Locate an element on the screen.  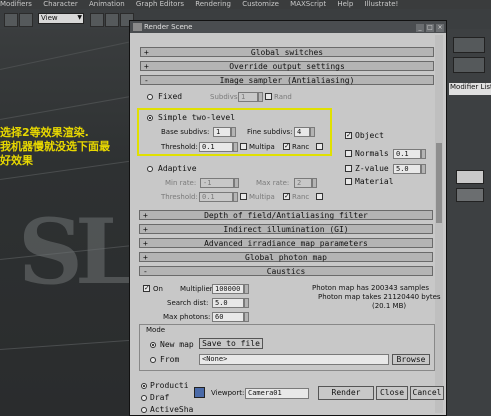
adaptive-threshold-field: 0.1 is located at coordinates (216, 197).